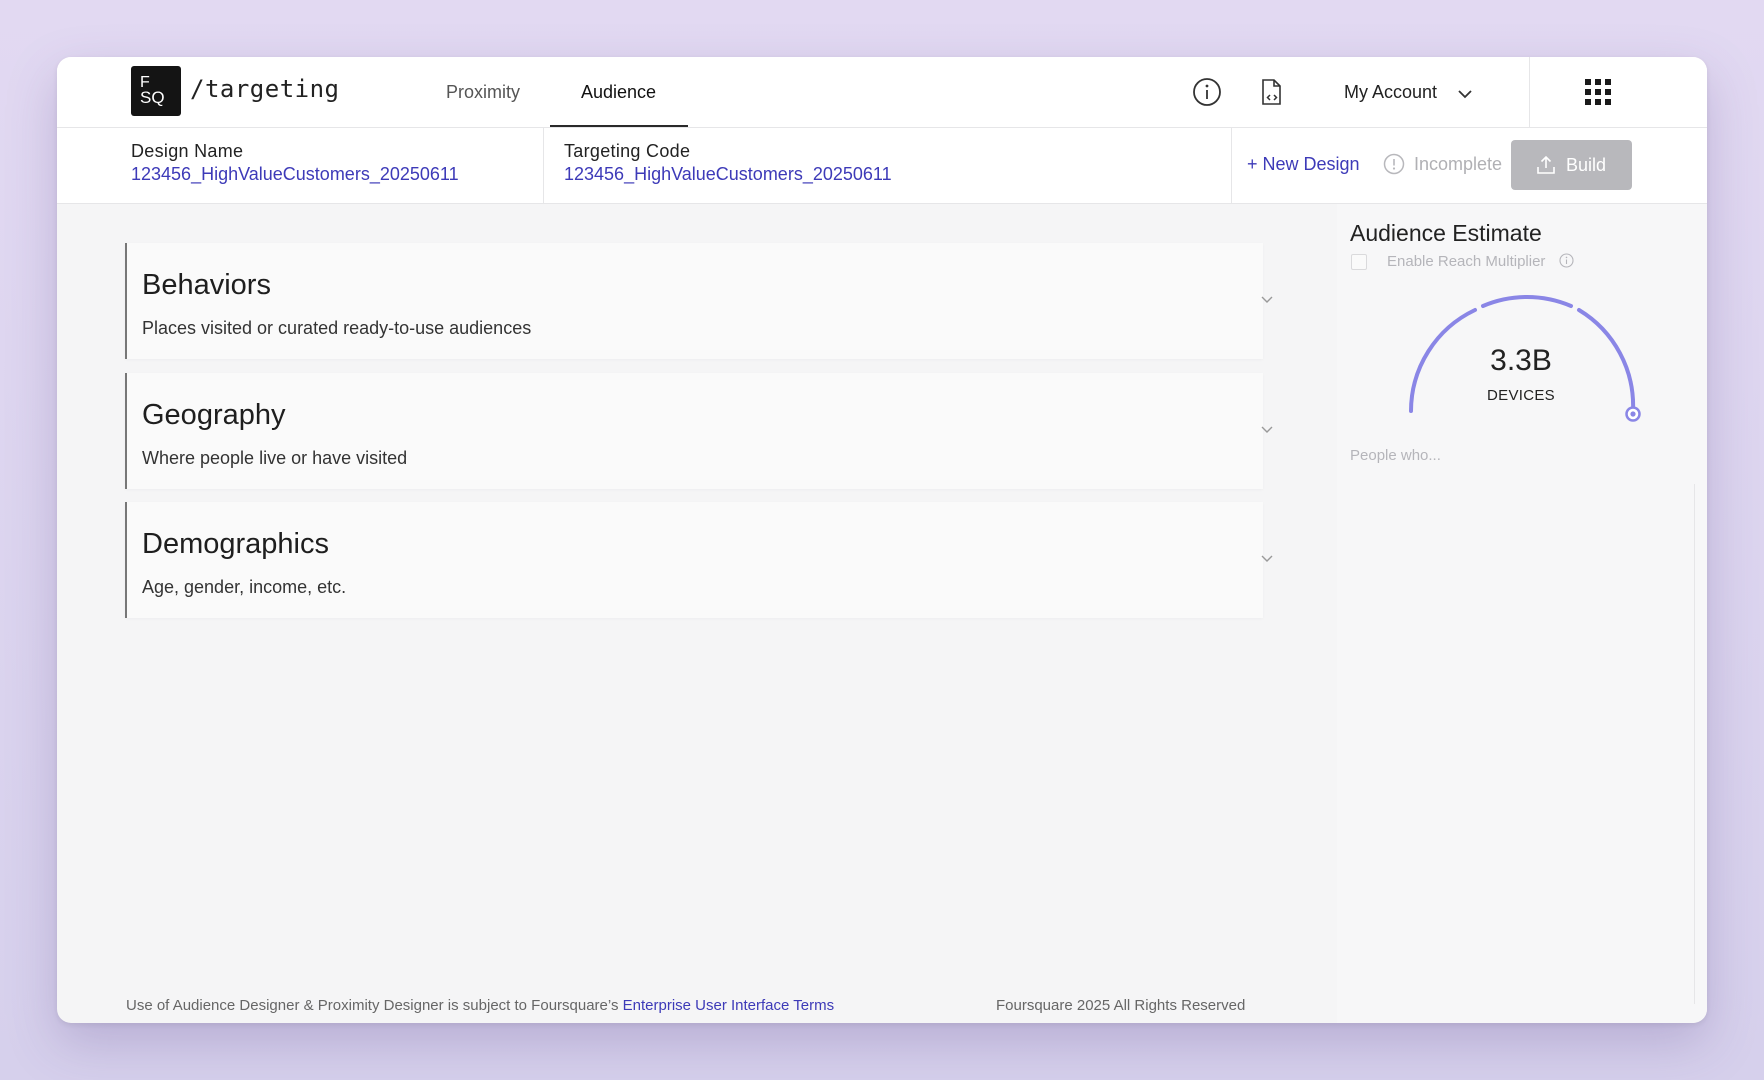  What do you see at coordinates (728, 1005) in the screenshot?
I see `terms-link: Enterprise User Interface Terms` at bounding box center [728, 1005].